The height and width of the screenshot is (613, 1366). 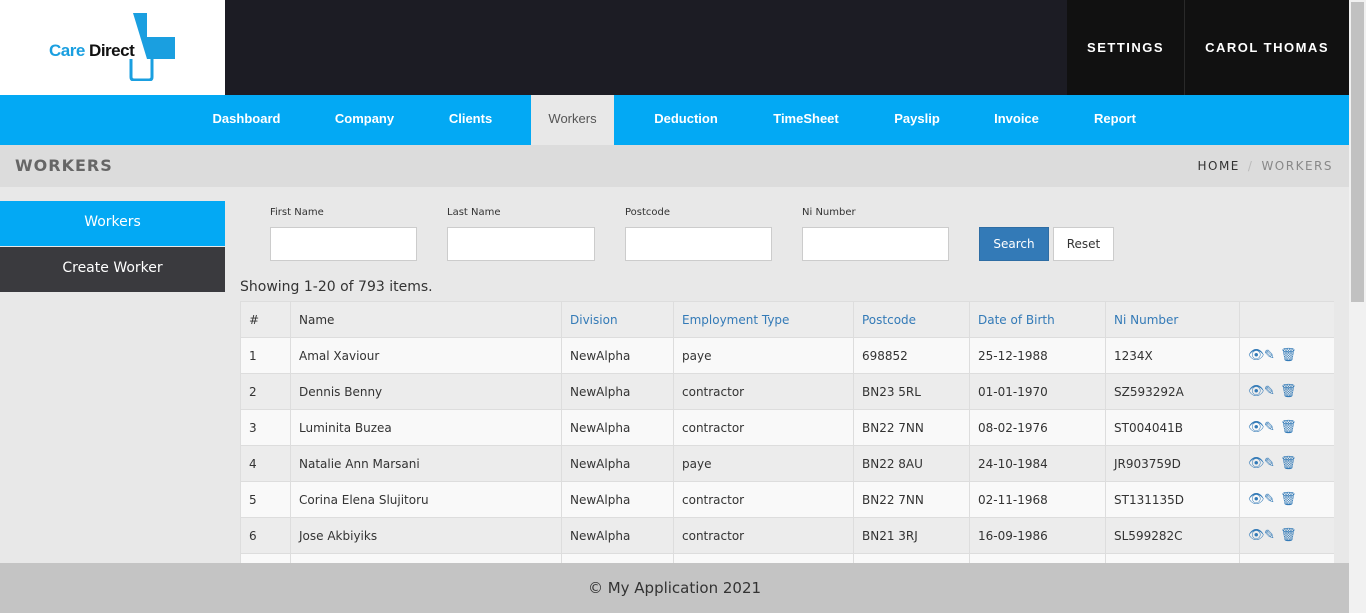 I want to click on col-header-ni: Ni Number, so click(x=1172, y=319).